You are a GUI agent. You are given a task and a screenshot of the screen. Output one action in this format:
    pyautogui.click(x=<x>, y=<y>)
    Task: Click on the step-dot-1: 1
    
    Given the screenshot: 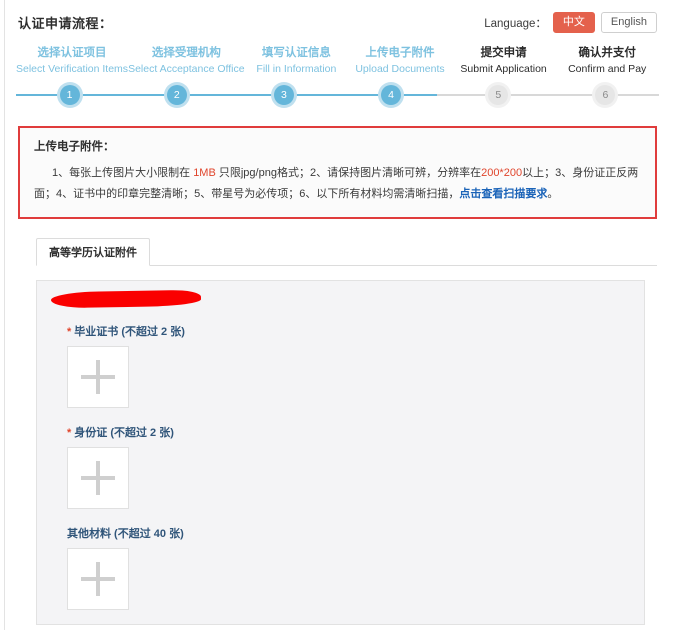 What is the action you would take?
    pyautogui.click(x=69, y=95)
    